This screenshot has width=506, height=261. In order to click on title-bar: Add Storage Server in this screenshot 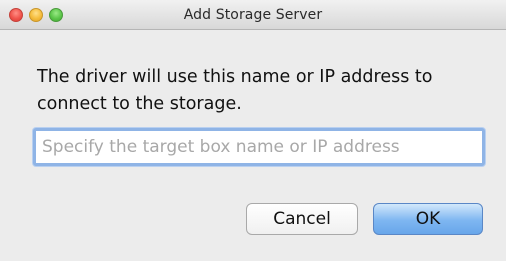, I will do `click(253, 15)`.